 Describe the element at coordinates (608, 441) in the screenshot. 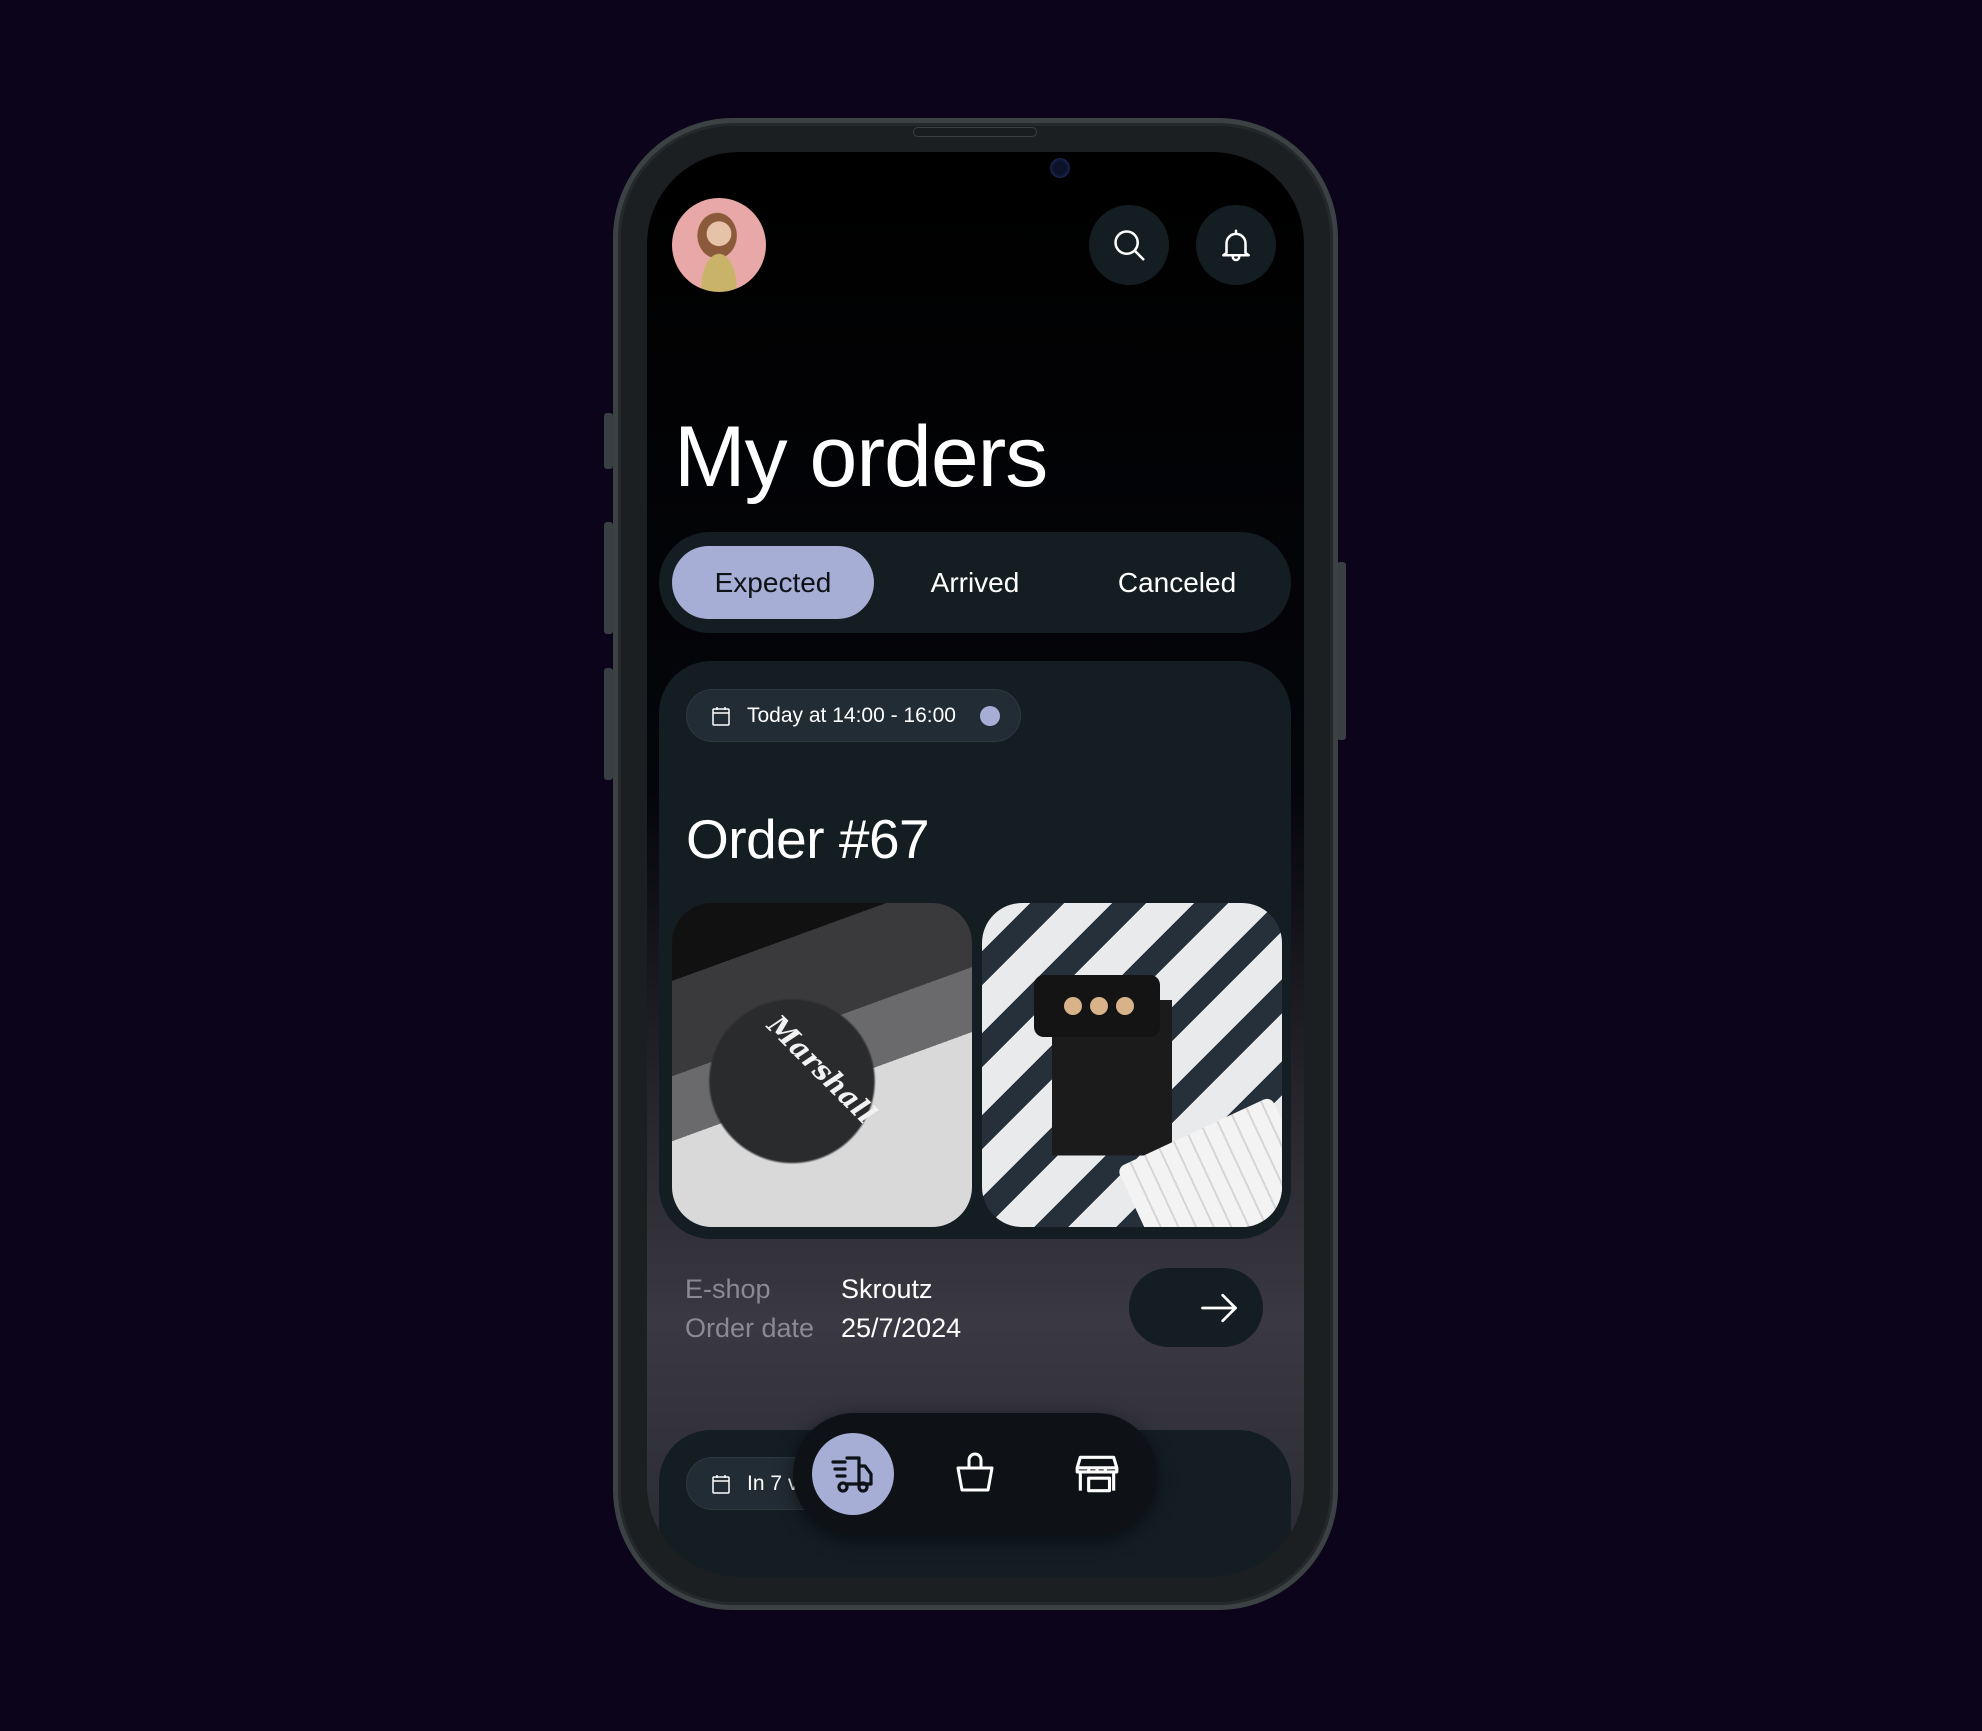

I see `silent-switch` at that location.